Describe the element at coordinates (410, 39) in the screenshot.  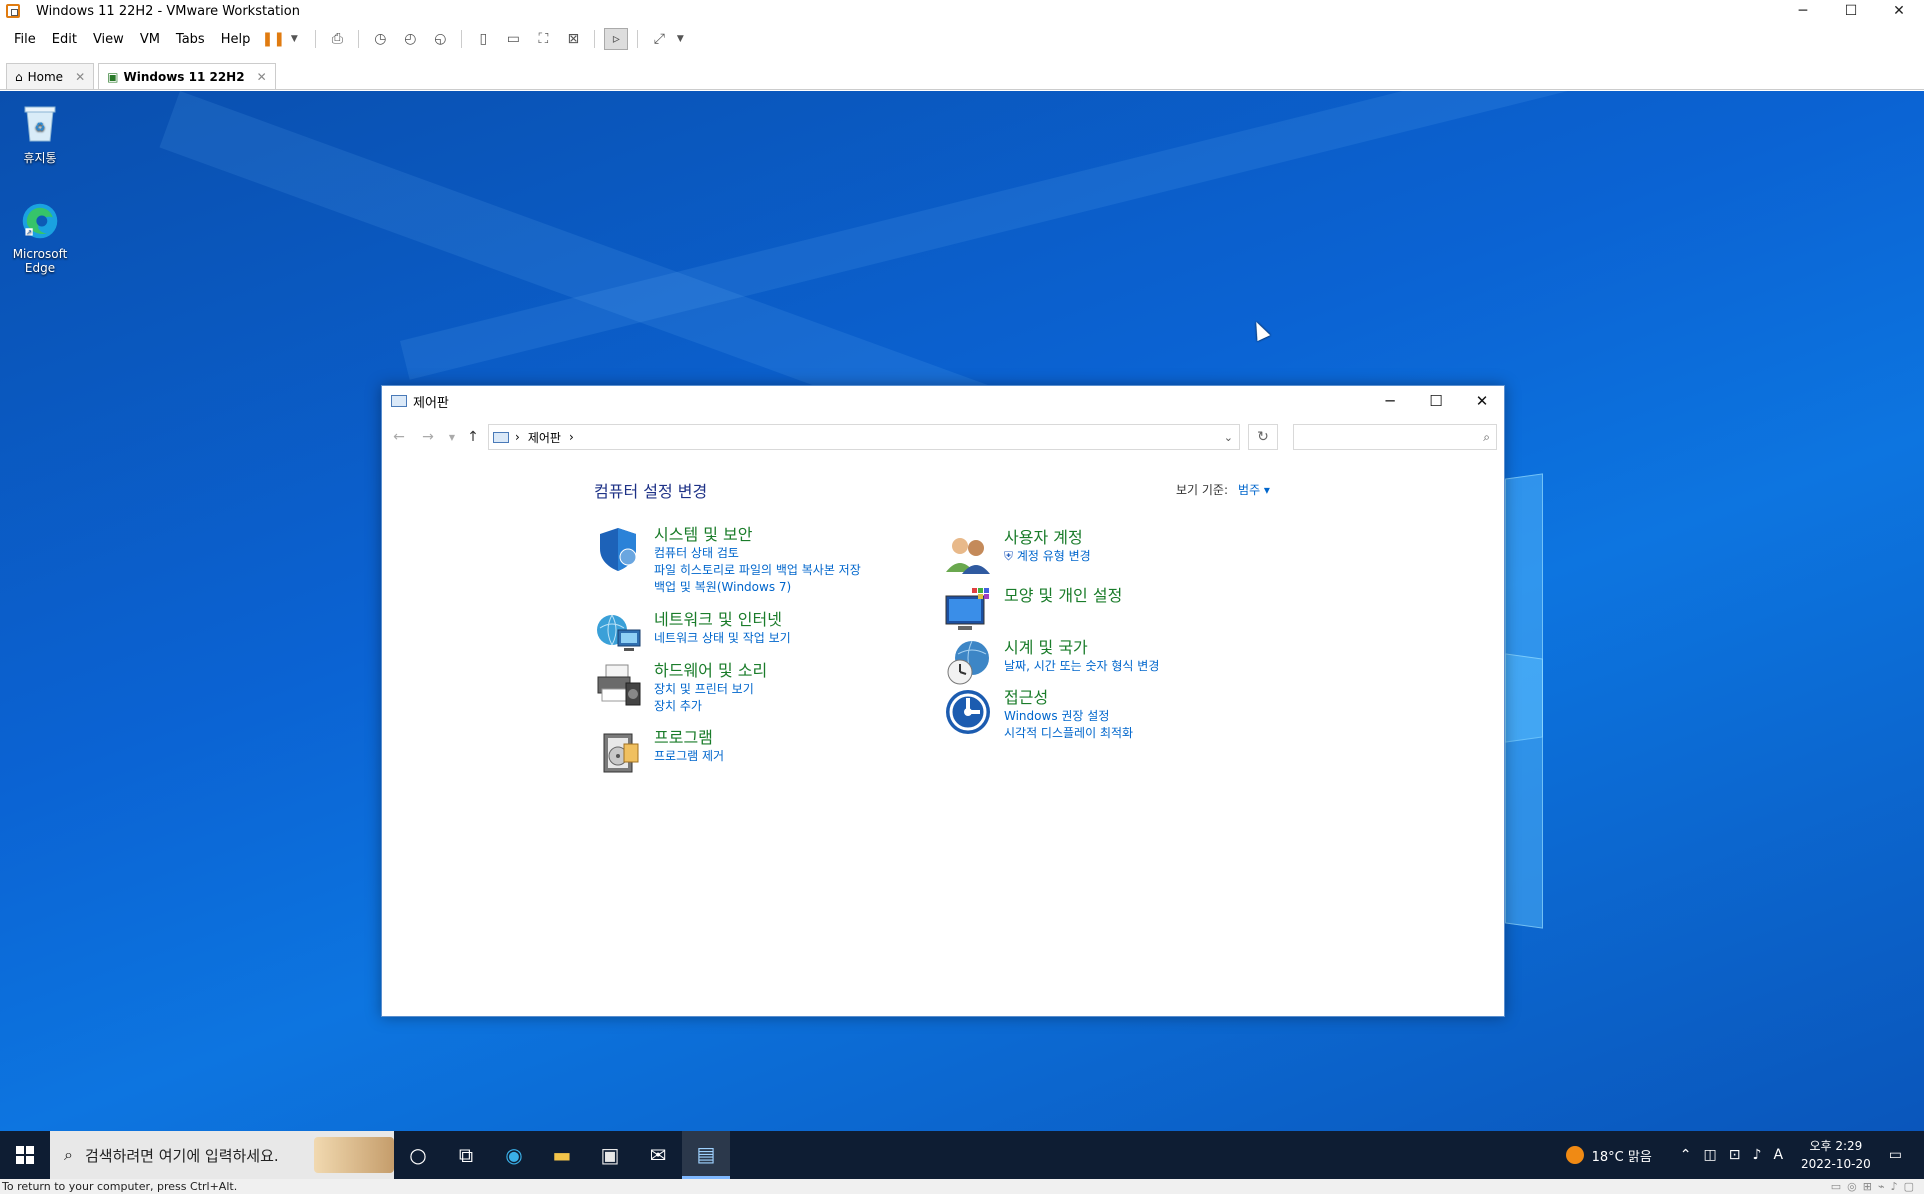
I see `revert-snapshot-icon: ◴` at that location.